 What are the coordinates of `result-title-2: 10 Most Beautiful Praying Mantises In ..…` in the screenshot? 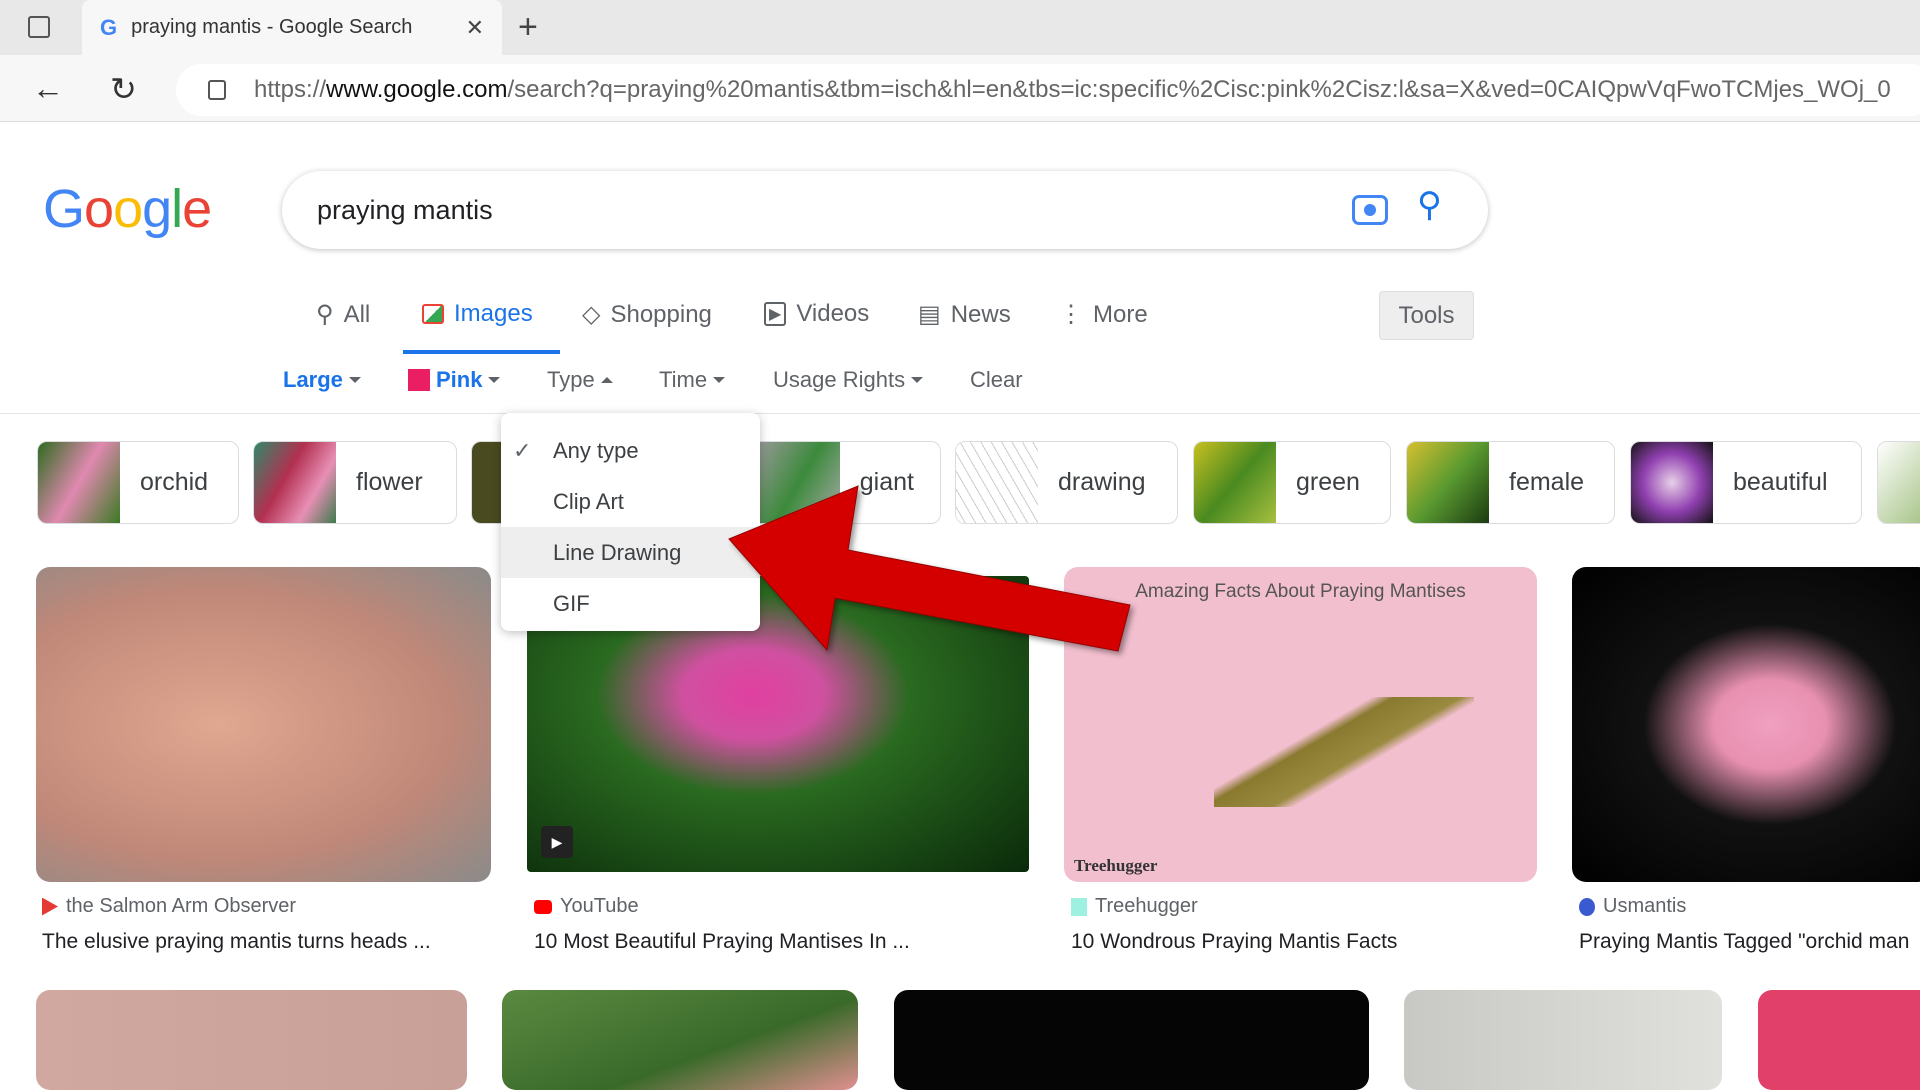 It's located at (722, 942).